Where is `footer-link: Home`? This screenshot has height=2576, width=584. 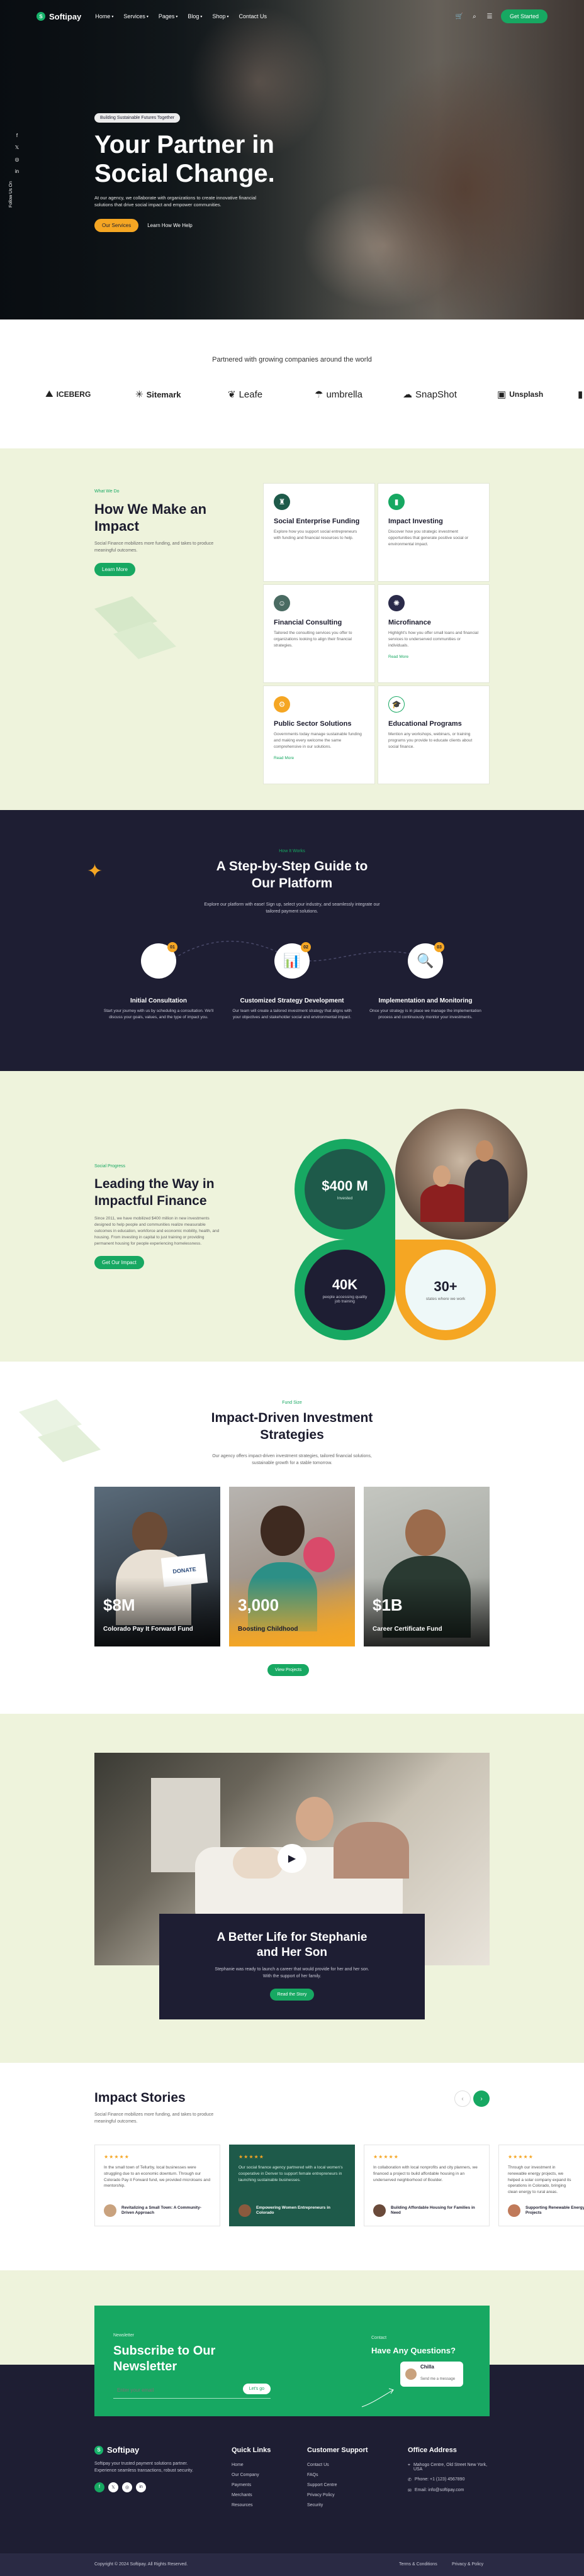
footer-link: Home is located at coordinates (251, 2465).